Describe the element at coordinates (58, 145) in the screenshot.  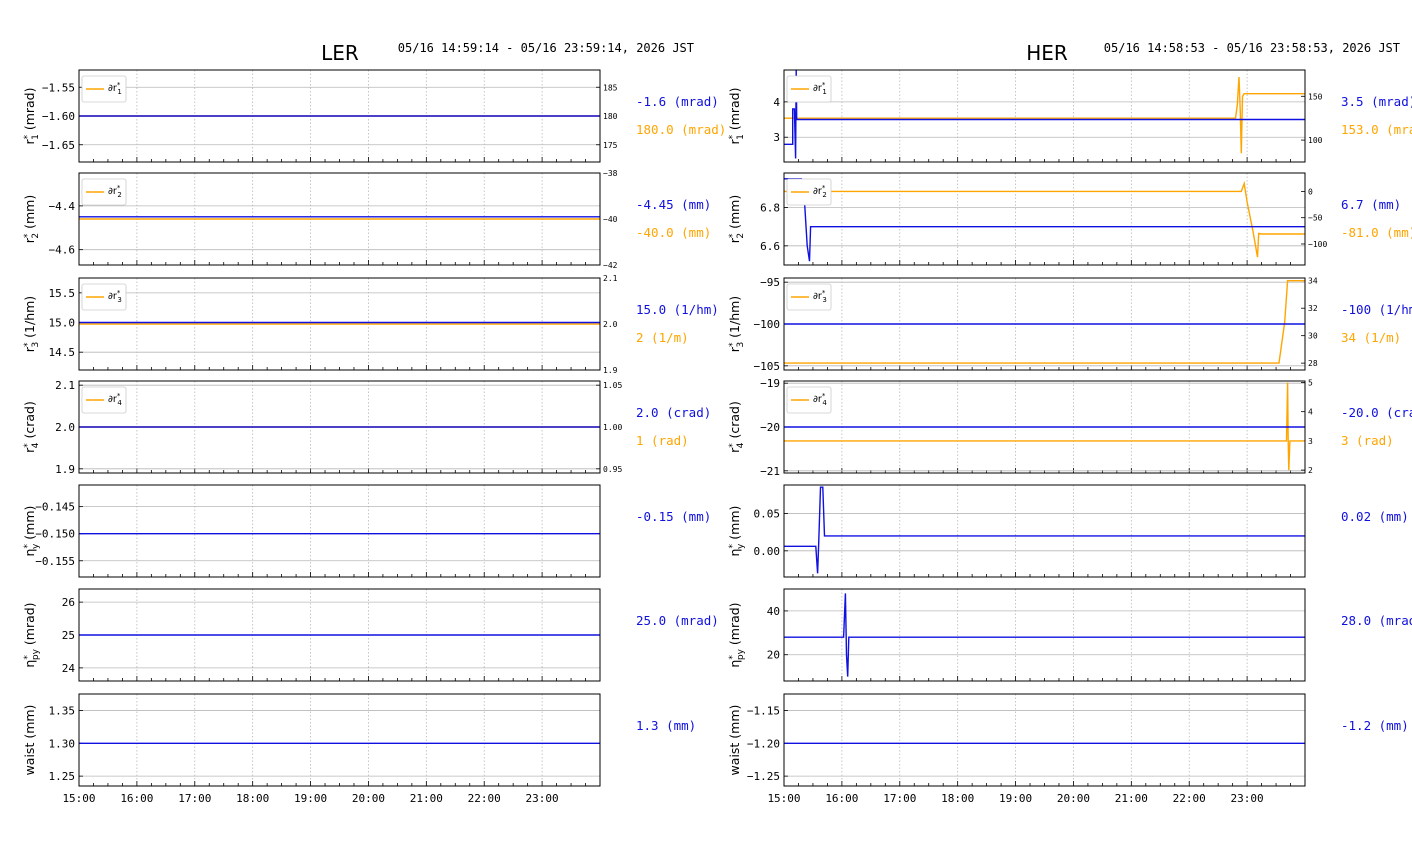
I see `y-tick-label: −1.65` at that location.